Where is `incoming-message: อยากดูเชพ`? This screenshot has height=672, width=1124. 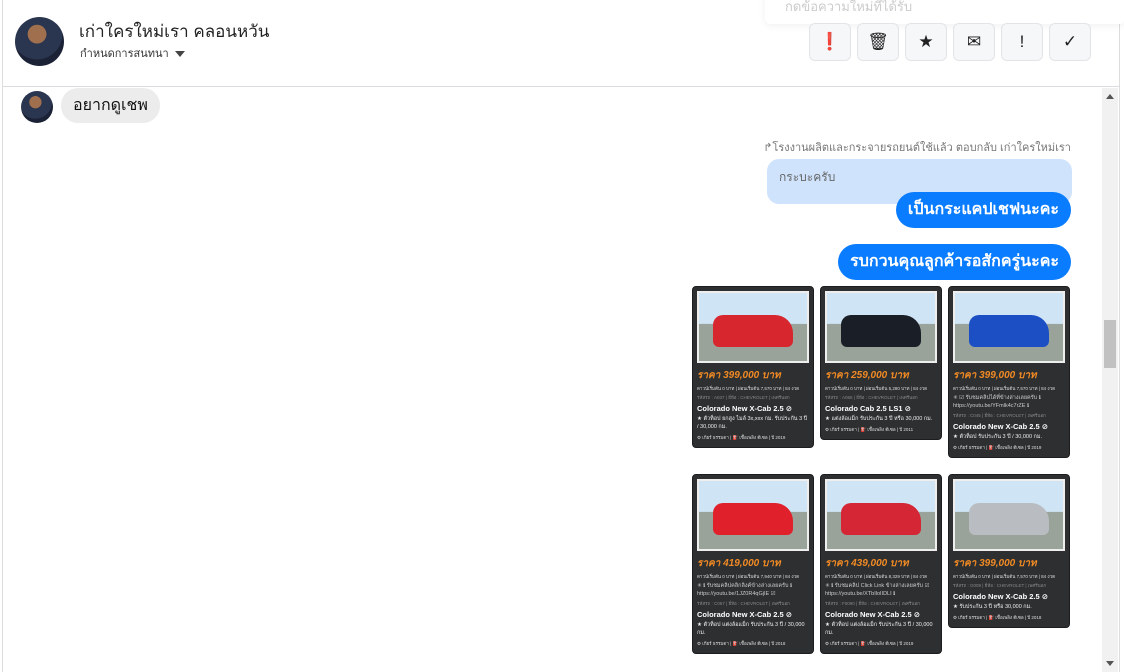
incoming-message: อยากดูเชพ is located at coordinates (110, 105).